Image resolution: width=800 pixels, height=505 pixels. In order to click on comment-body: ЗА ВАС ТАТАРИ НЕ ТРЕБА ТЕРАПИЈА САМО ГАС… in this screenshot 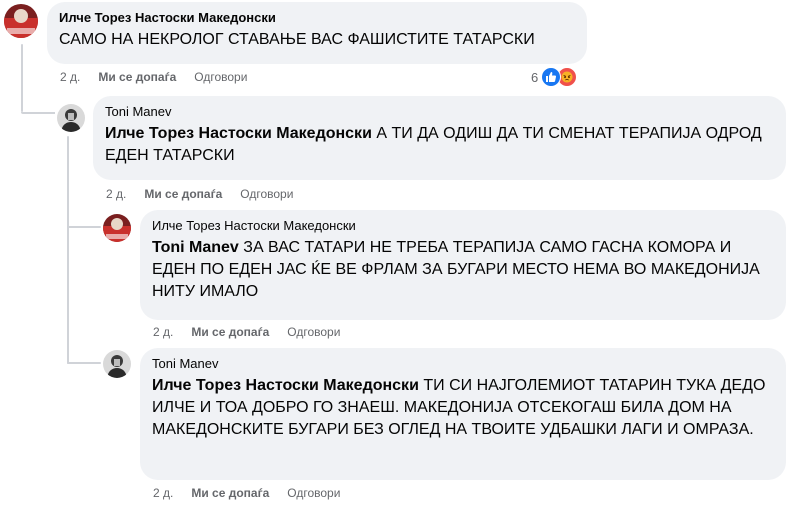, I will do `click(456, 269)`.